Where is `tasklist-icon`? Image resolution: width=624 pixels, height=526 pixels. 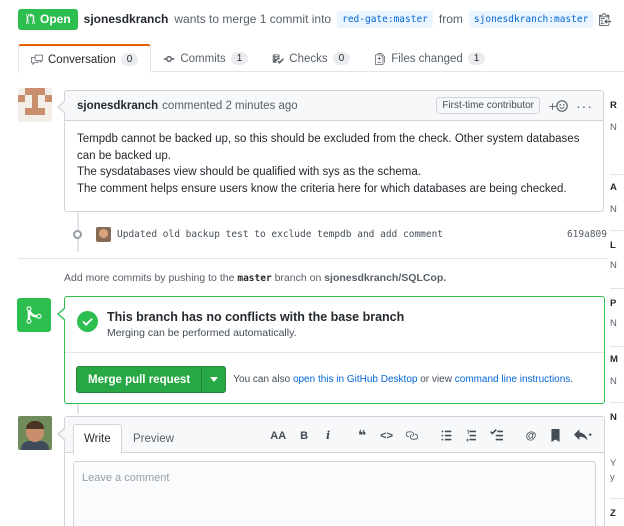 tasklist-icon is located at coordinates (496, 435).